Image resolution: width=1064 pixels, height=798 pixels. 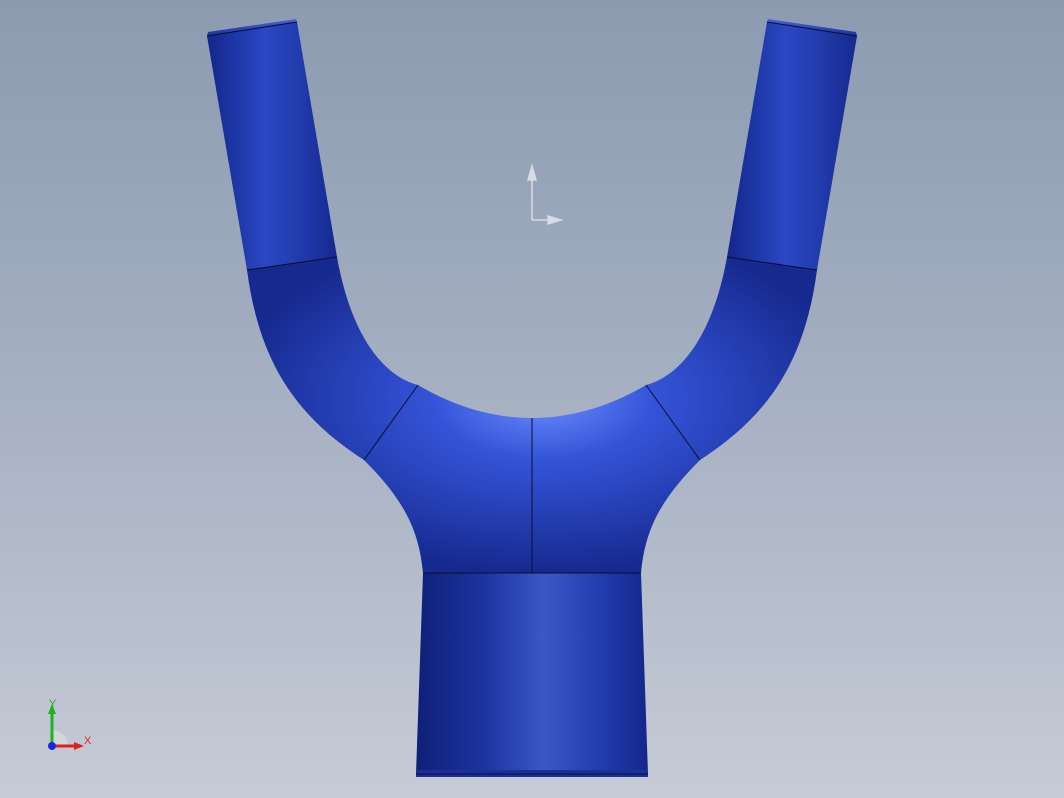 I want to click on y-axis-label: Y, so click(x=53, y=704).